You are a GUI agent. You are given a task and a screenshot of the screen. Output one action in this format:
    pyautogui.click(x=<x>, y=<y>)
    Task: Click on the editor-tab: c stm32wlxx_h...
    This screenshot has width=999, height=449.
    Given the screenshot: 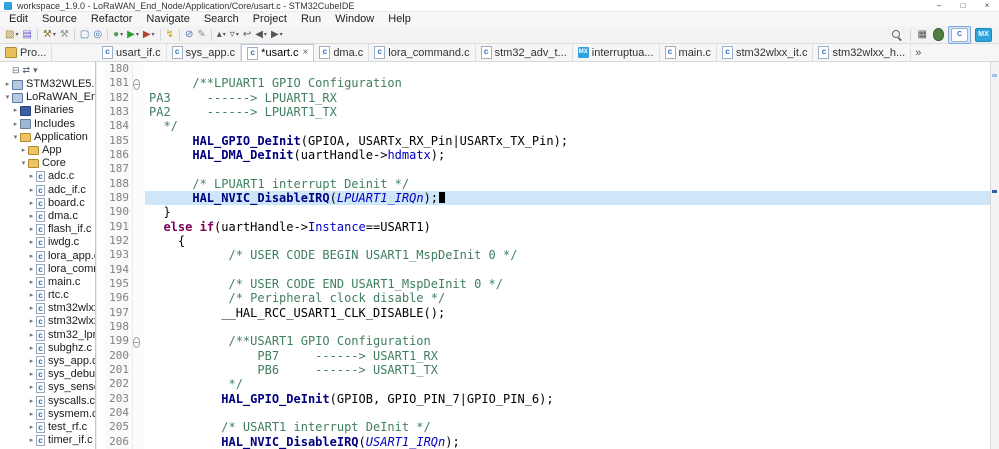 What is the action you would take?
    pyautogui.click(x=862, y=52)
    